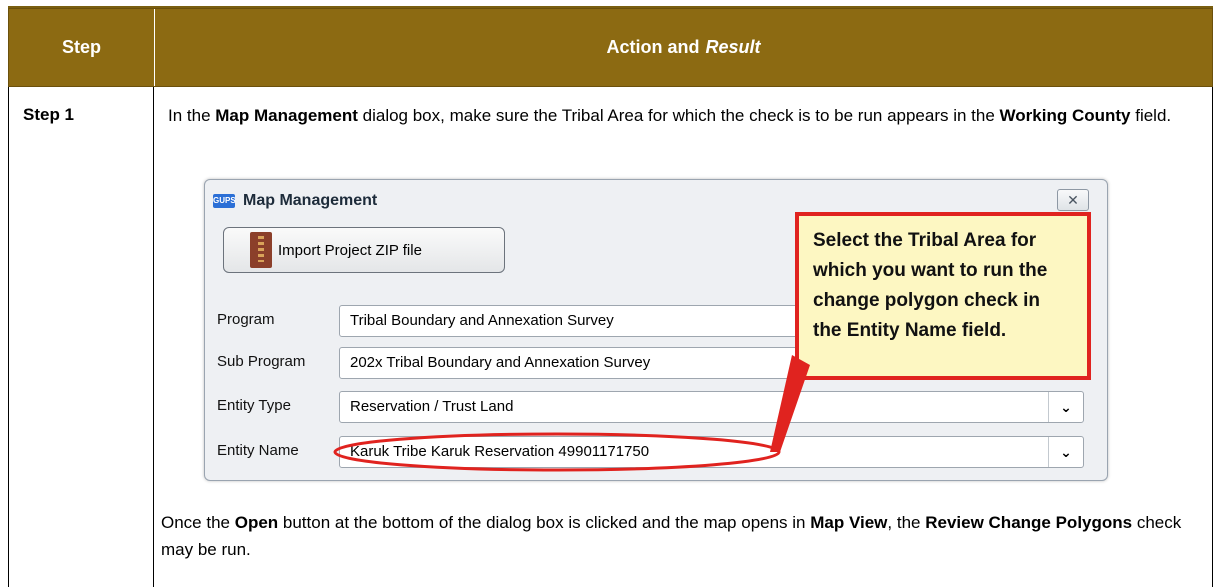 This screenshot has width=1221, height=587. I want to click on close-button: ✕, so click(1073, 200).